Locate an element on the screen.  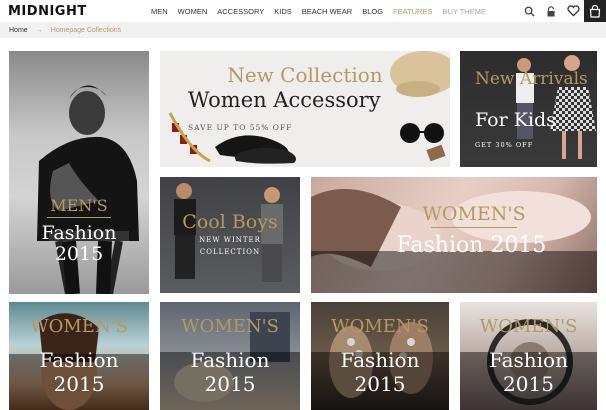
banner-cool-boys: Cool Boys NEW WINTER COLLECTION is located at coordinates (230, 235).